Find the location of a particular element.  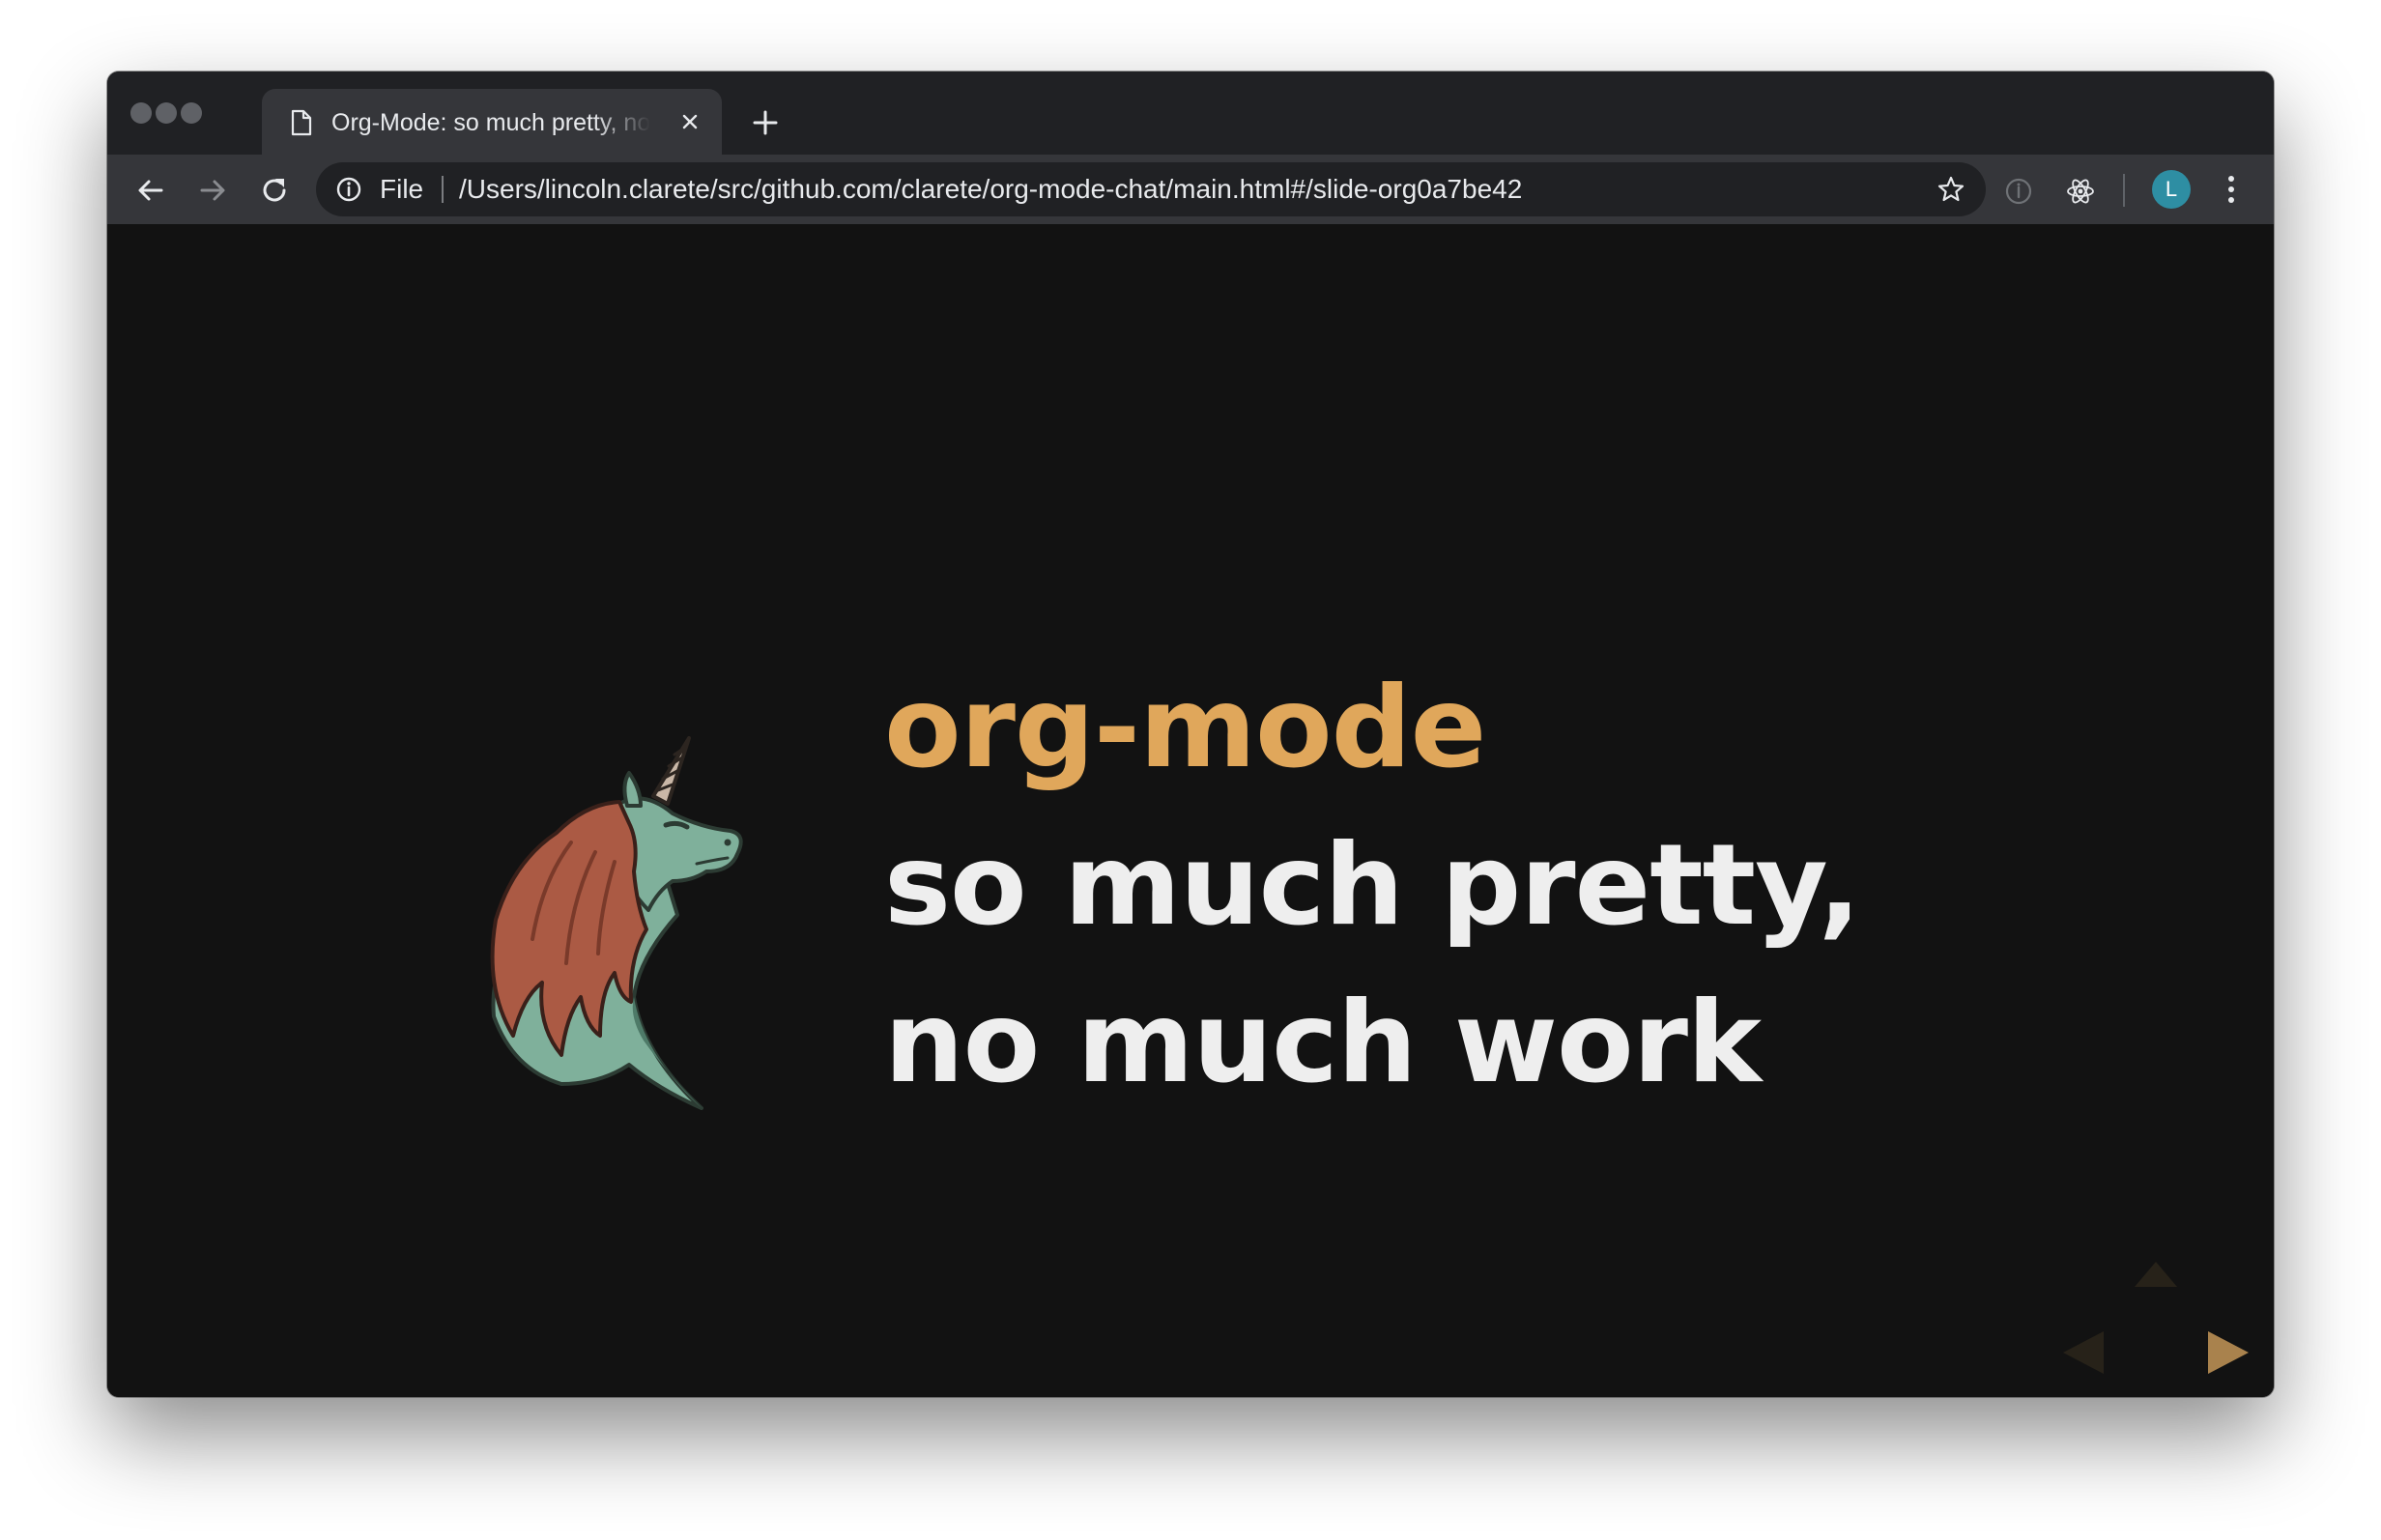

zoom-window-button is located at coordinates (191, 113).